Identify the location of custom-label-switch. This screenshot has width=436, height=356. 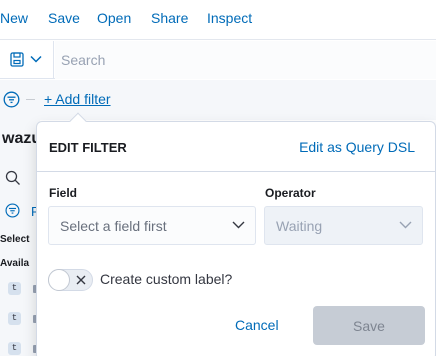
(70, 280).